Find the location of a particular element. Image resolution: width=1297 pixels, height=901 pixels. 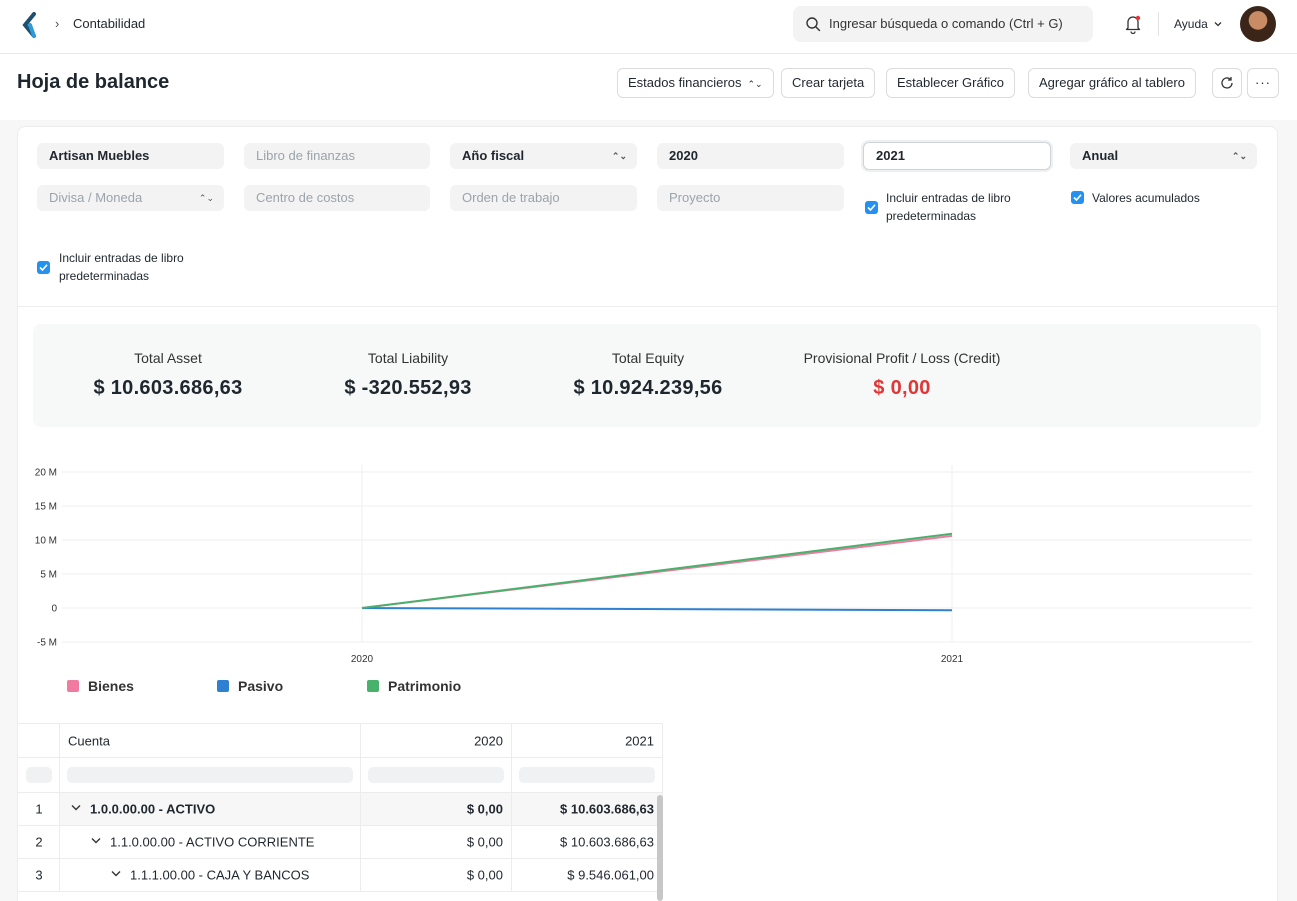

more-icon: ··· is located at coordinates (1263, 82).